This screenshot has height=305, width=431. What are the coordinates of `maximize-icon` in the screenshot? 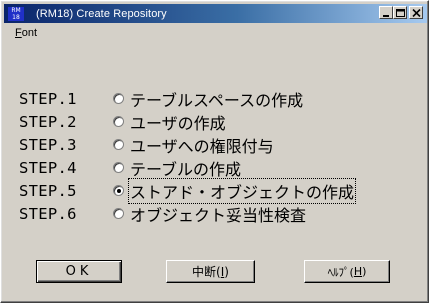 It's located at (400, 13).